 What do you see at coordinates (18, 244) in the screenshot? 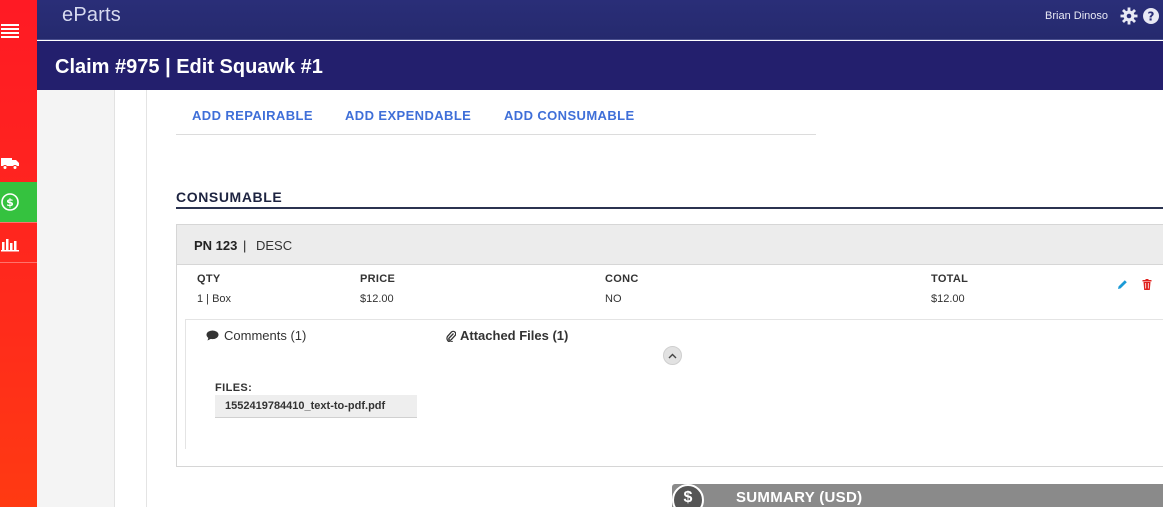
I see `bar-chart-icon` at bounding box center [18, 244].